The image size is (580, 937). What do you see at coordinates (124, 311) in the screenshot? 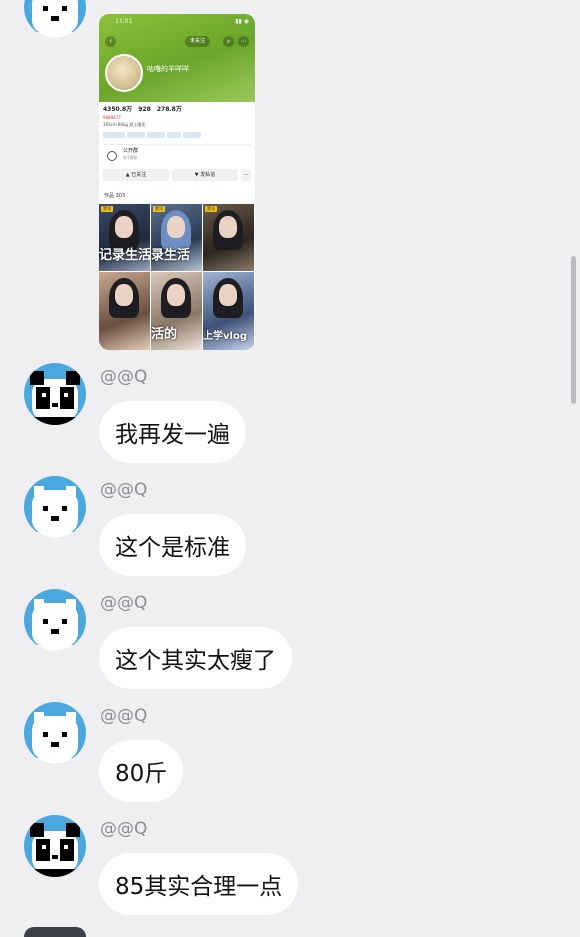
I see `video-thumbnail` at bounding box center [124, 311].